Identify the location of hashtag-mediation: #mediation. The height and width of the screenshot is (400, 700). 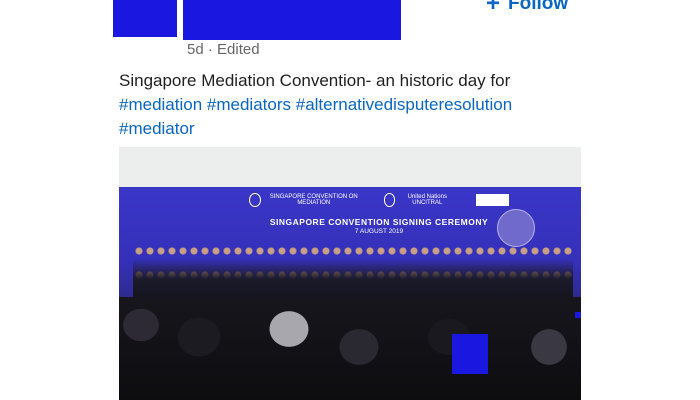
(160, 104).